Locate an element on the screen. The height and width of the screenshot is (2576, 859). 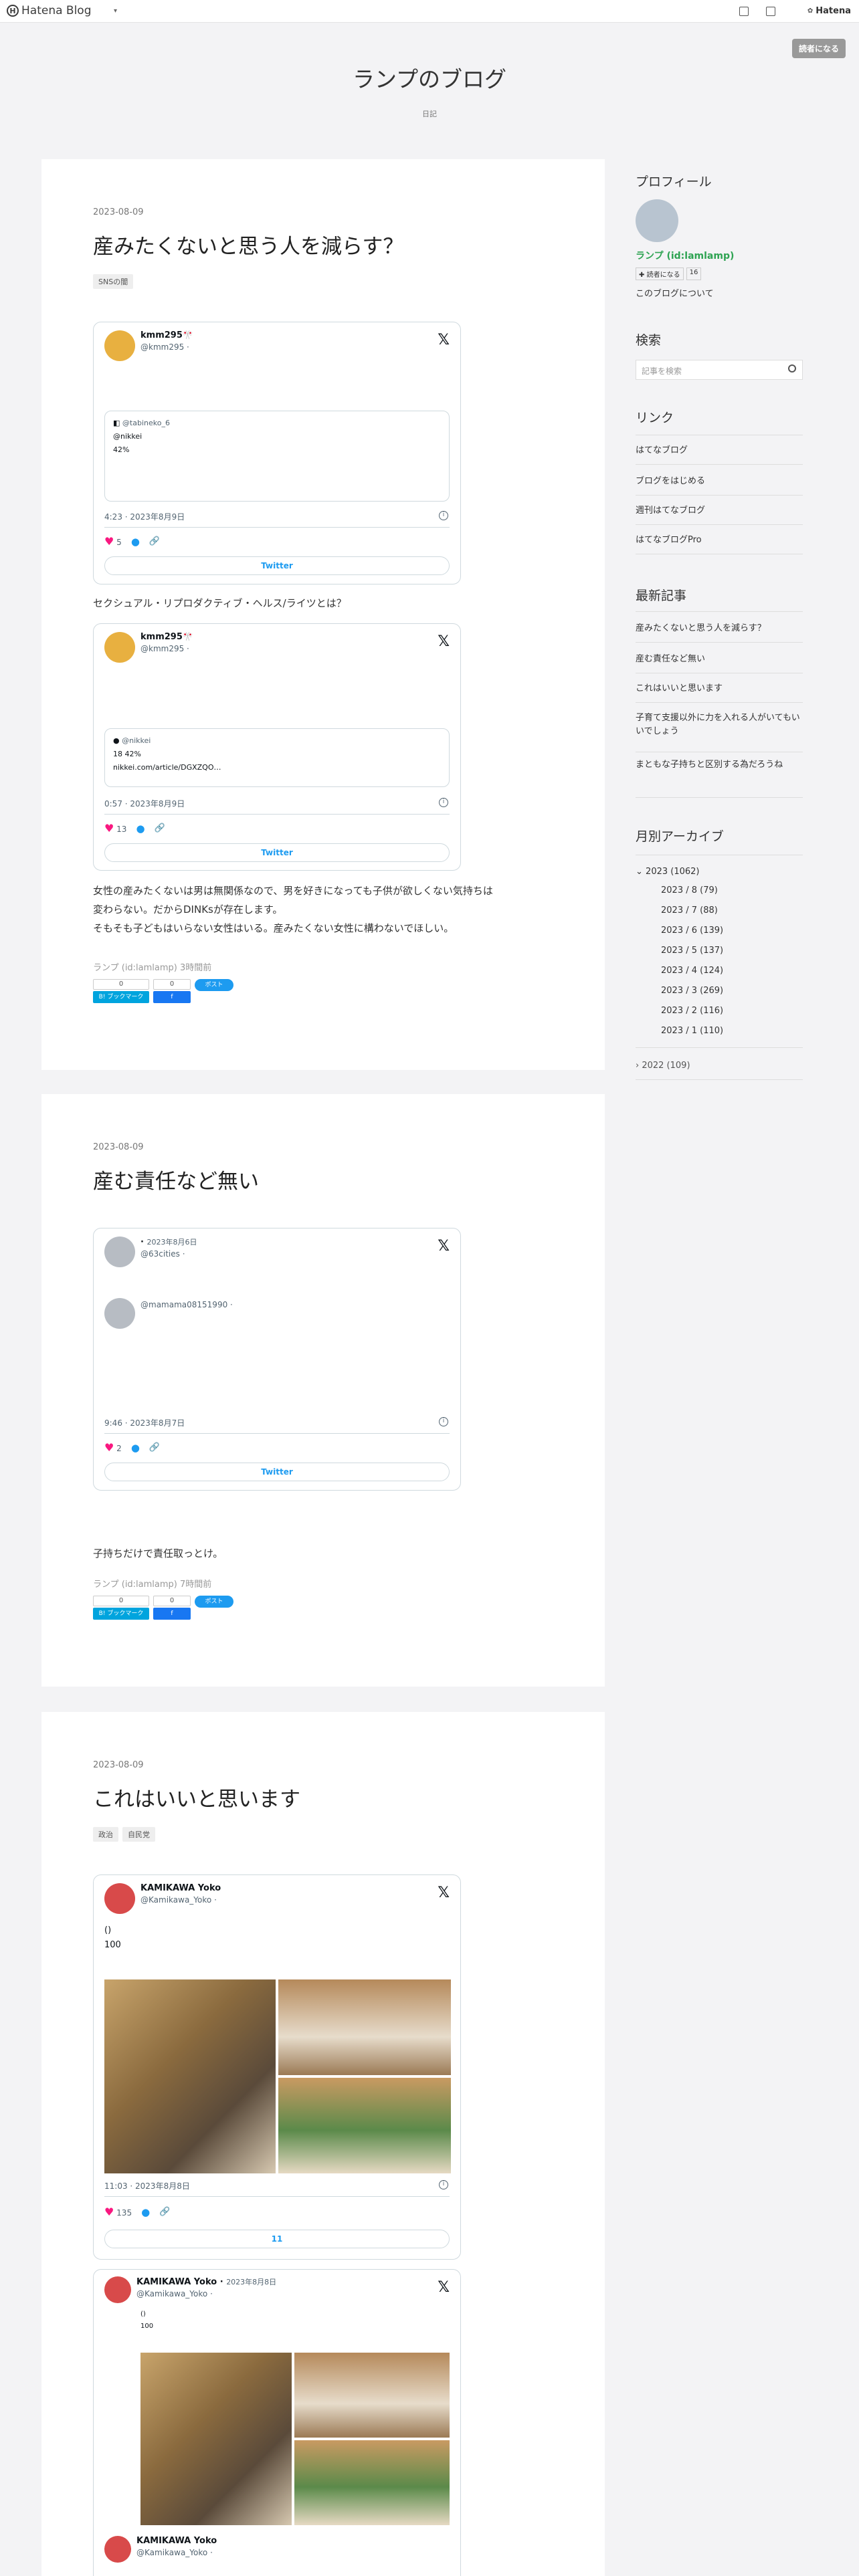
archive-month: 2023 / 4 (124) is located at coordinates (692, 971).